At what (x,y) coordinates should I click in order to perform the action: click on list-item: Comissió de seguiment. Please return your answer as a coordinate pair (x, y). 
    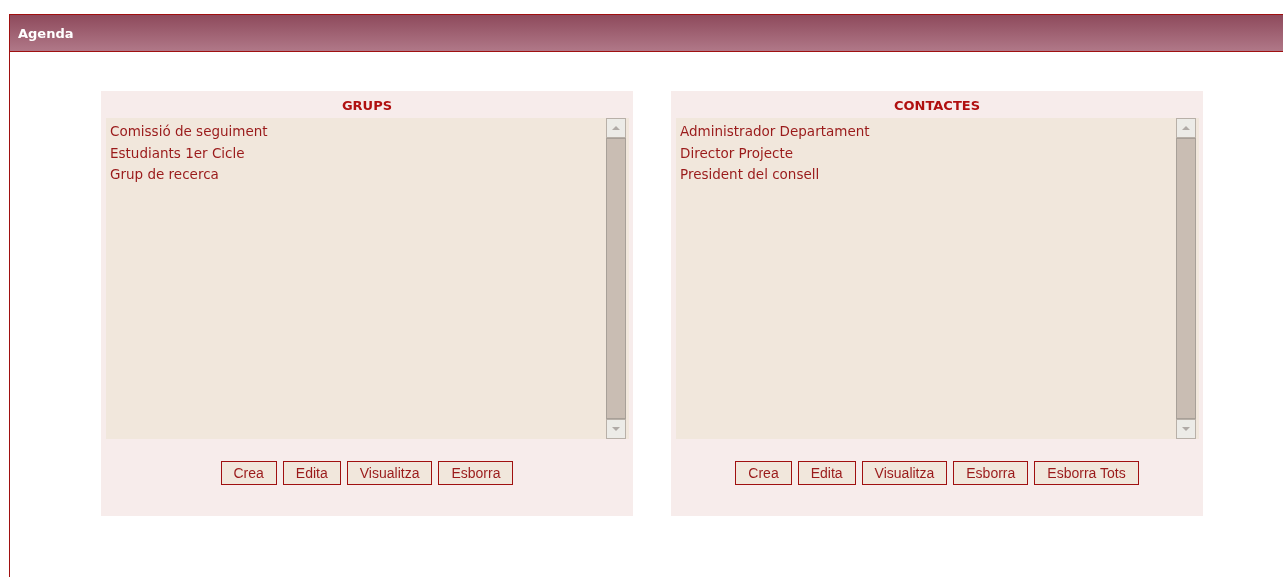
    Looking at the image, I should click on (356, 132).